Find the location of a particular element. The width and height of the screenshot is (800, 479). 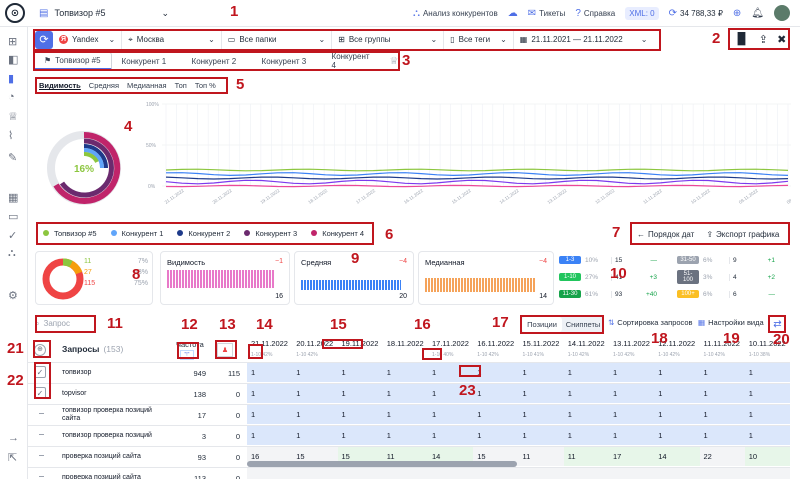

position-cell: 14 is located at coordinates (677, 456).